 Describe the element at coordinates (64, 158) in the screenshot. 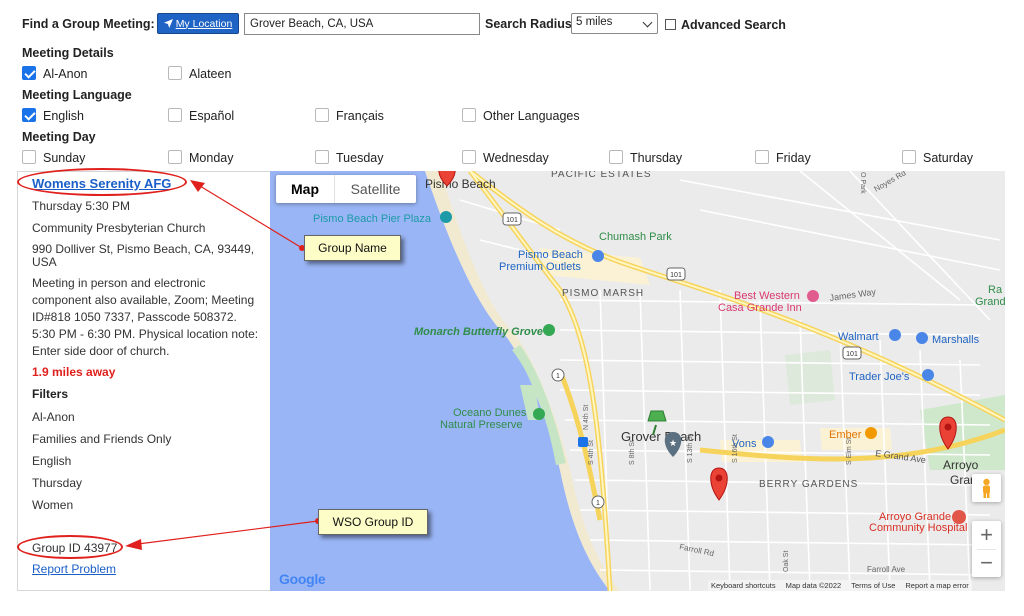

I see `checkbox-label-sunday: Sunday` at that location.